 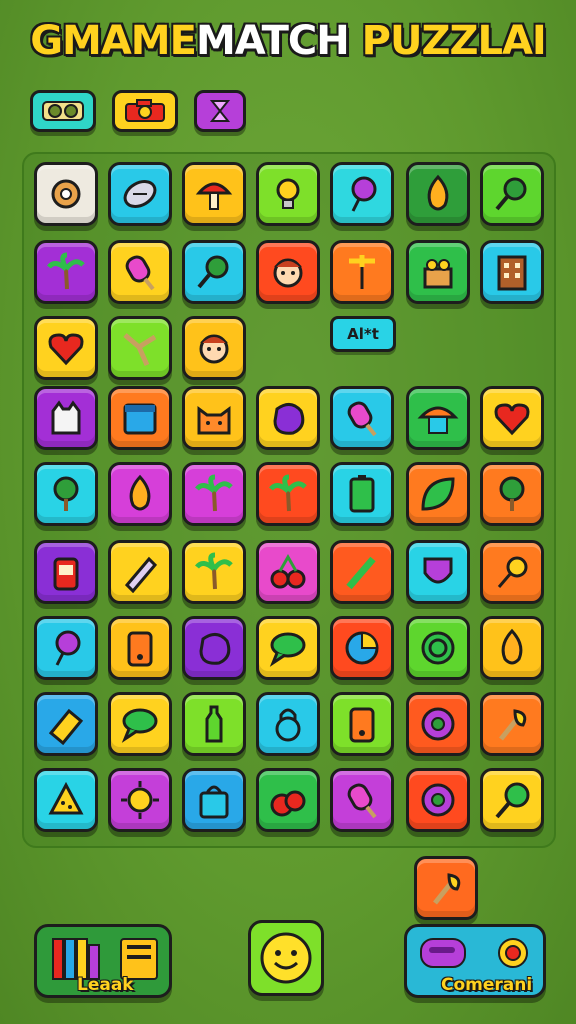 I want to click on comment-button: Comerani, so click(x=475, y=961).